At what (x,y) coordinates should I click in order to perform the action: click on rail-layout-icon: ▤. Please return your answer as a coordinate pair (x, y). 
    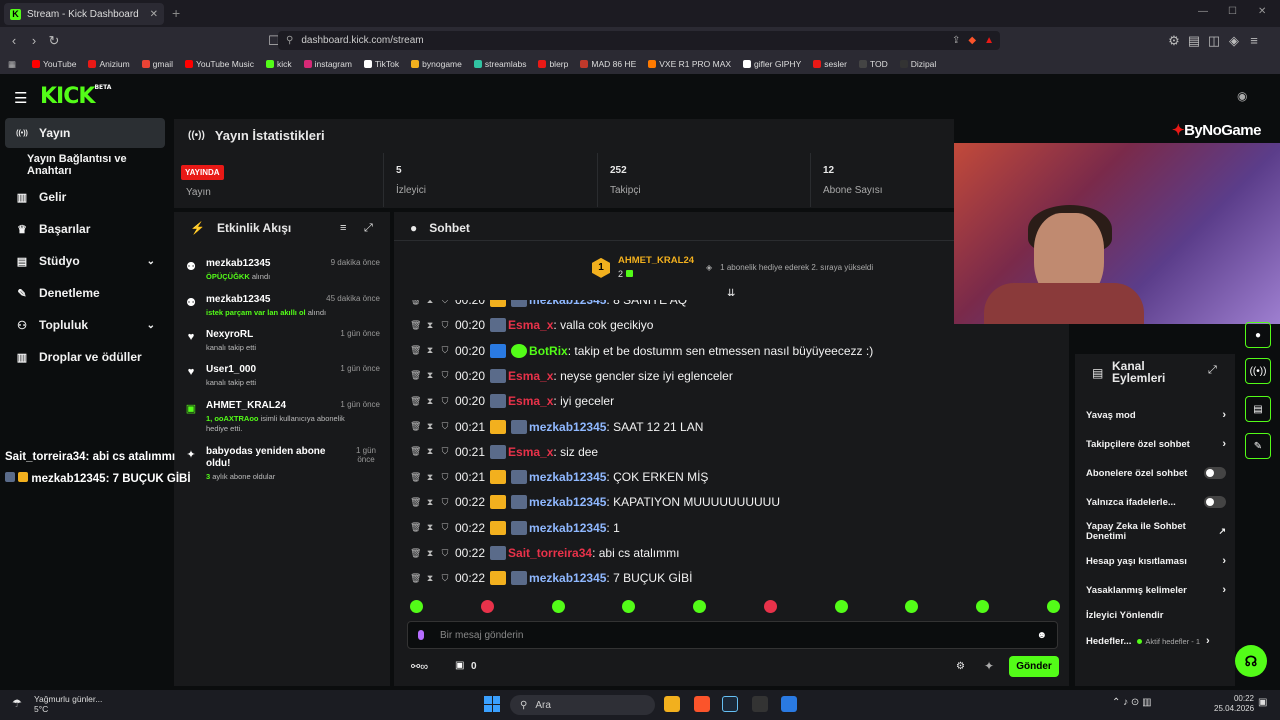
    Looking at the image, I should click on (1258, 409).